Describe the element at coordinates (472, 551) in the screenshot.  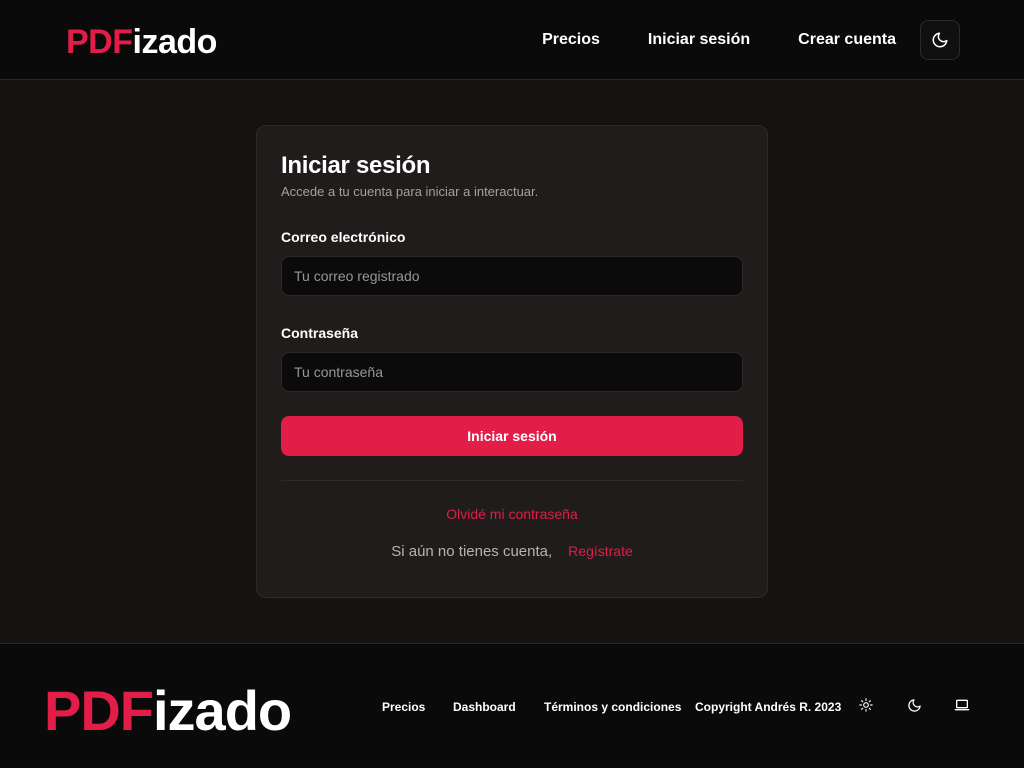
I see `signup-text: Si aún no tienes cuenta,` at that location.